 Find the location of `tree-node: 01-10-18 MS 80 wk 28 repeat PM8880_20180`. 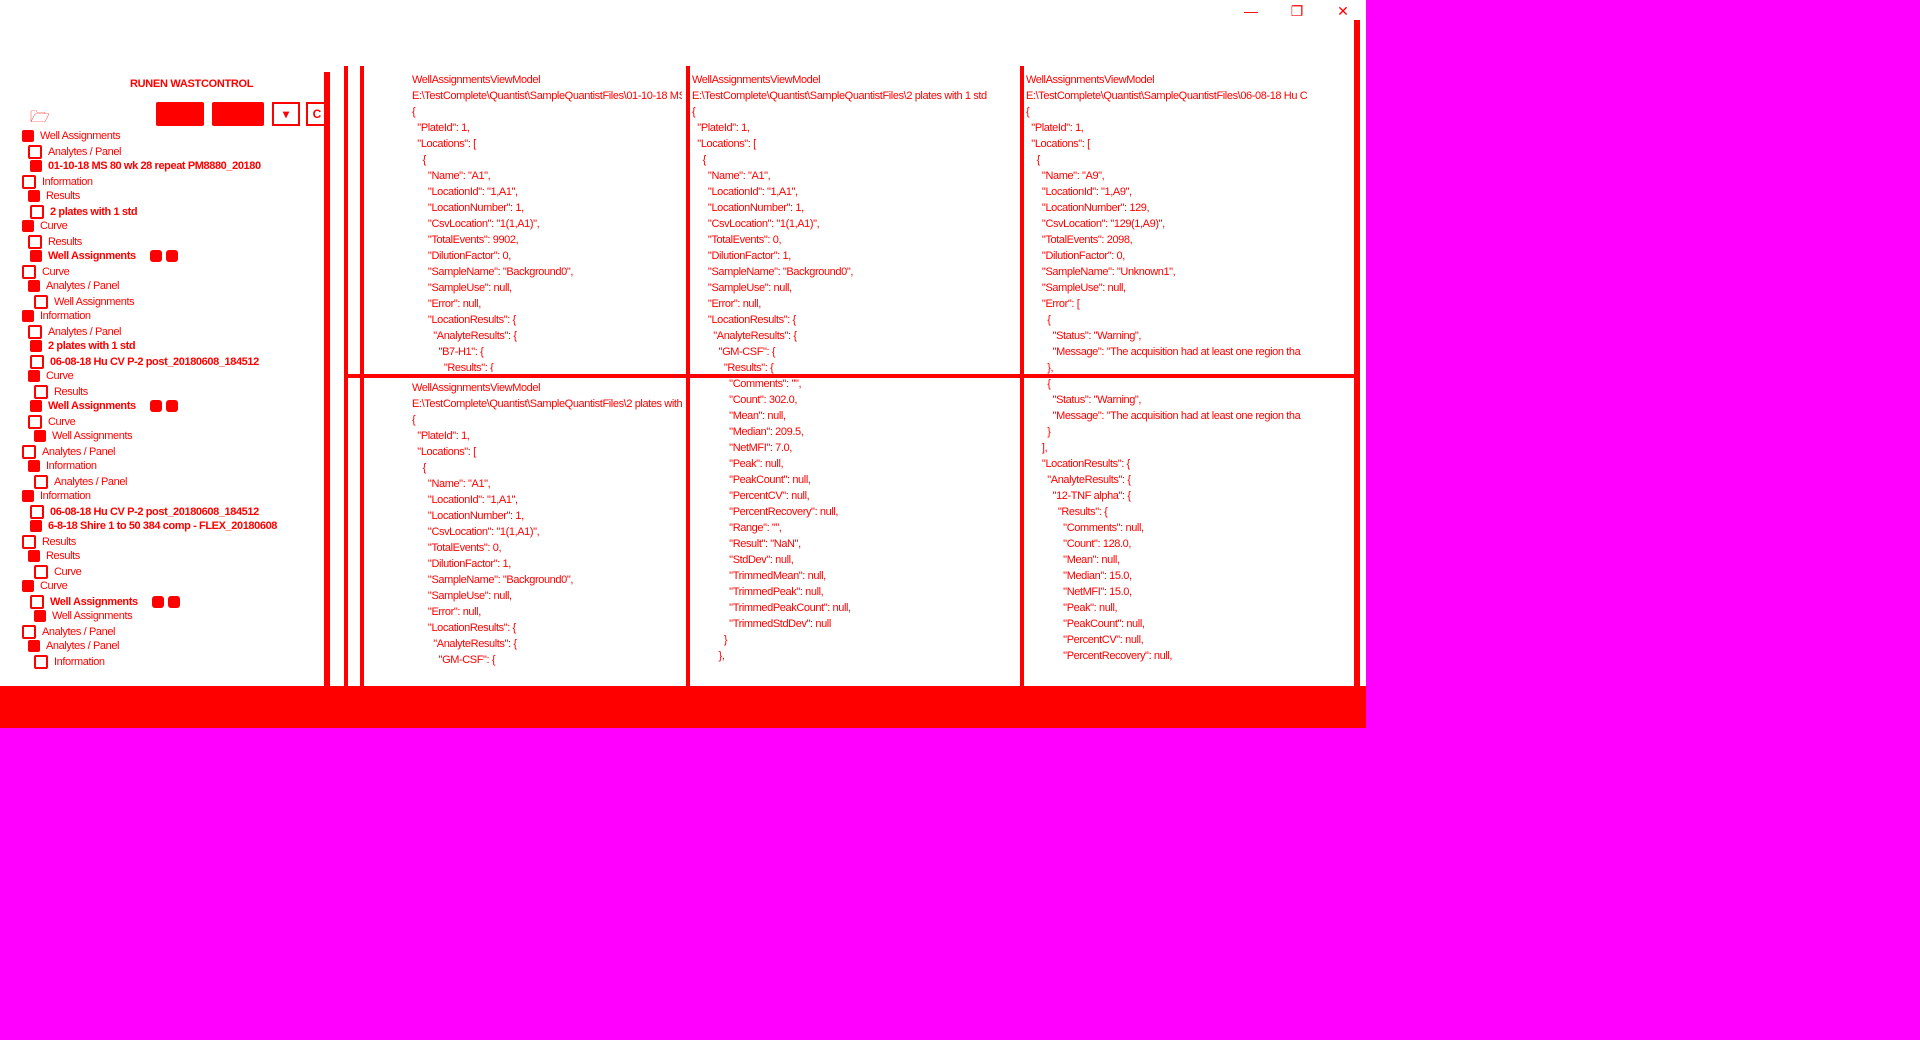

tree-node: 01-10-18 MS 80 wk 28 repeat PM8880_20180 is located at coordinates (145, 166).